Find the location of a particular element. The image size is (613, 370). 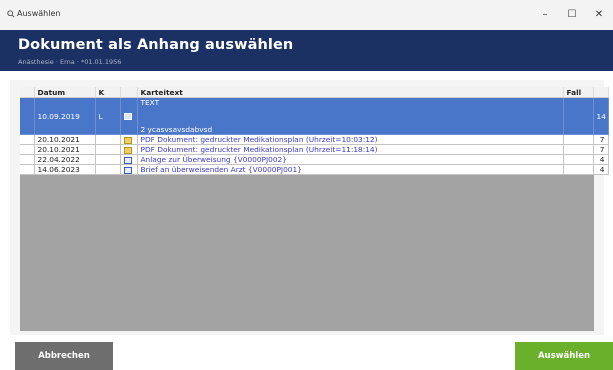

cell-k: L is located at coordinates (108, 116).